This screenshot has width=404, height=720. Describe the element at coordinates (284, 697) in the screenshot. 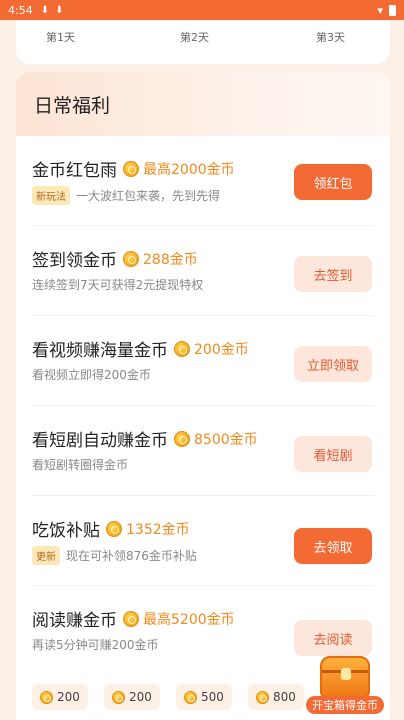

I see `chip-value: 800` at that location.